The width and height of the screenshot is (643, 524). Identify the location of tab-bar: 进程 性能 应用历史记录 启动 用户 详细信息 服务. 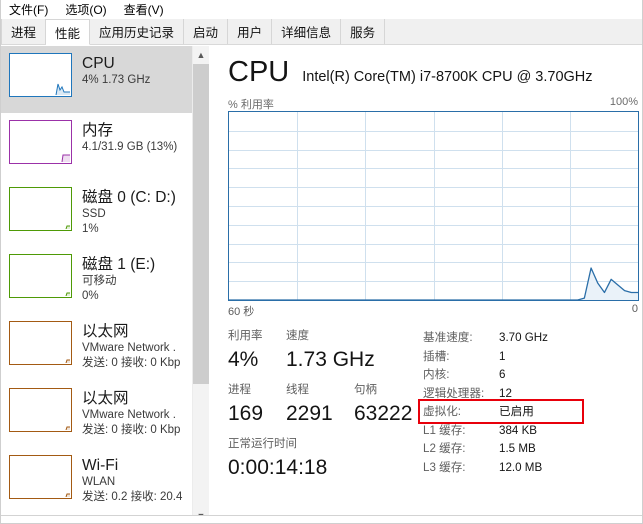
(321, 32).